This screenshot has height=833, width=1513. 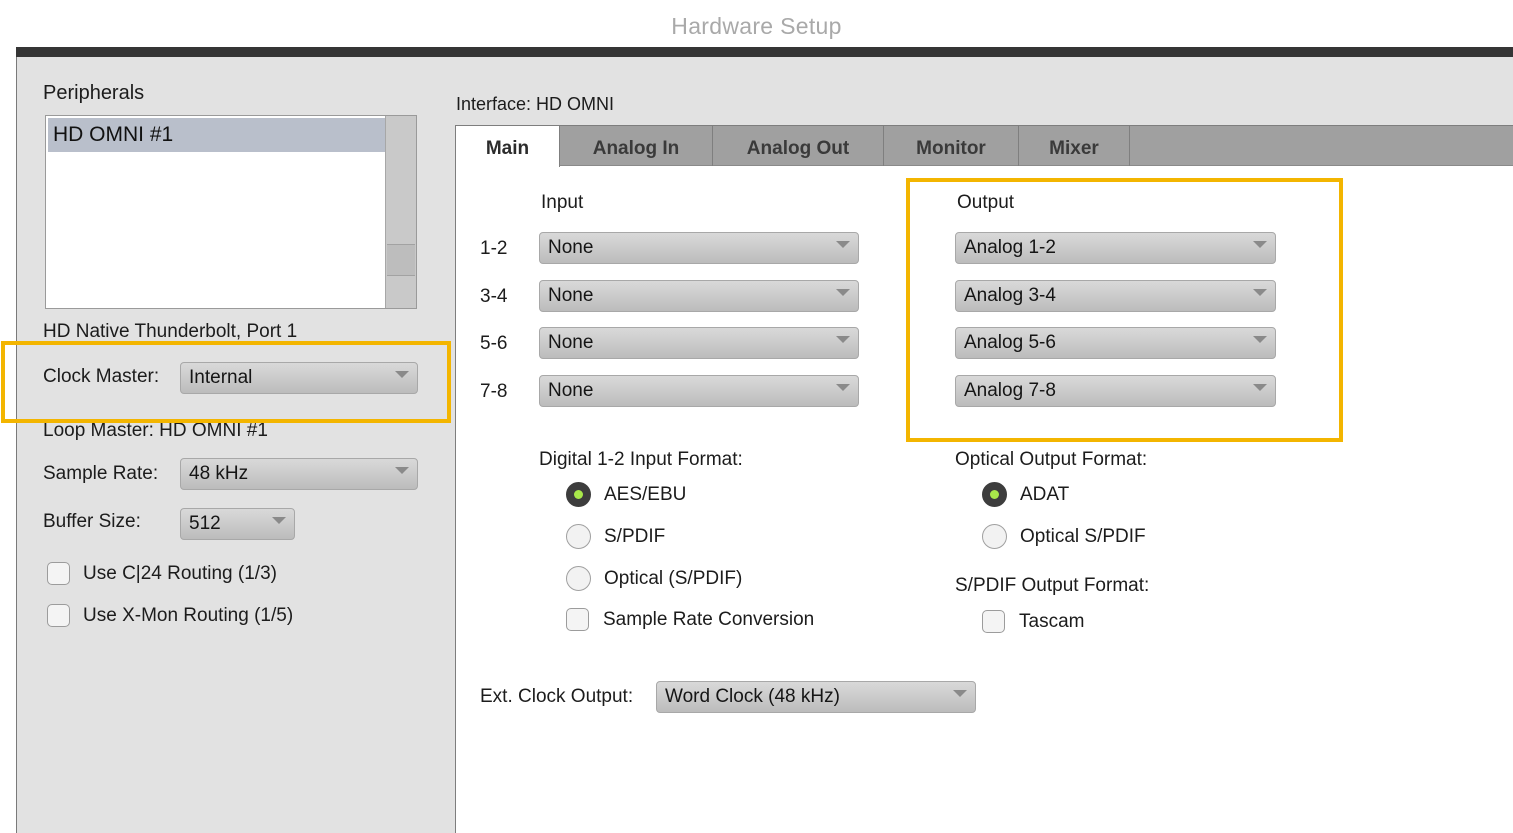 What do you see at coordinates (562, 202) in the screenshot?
I see `input-header: Input` at bounding box center [562, 202].